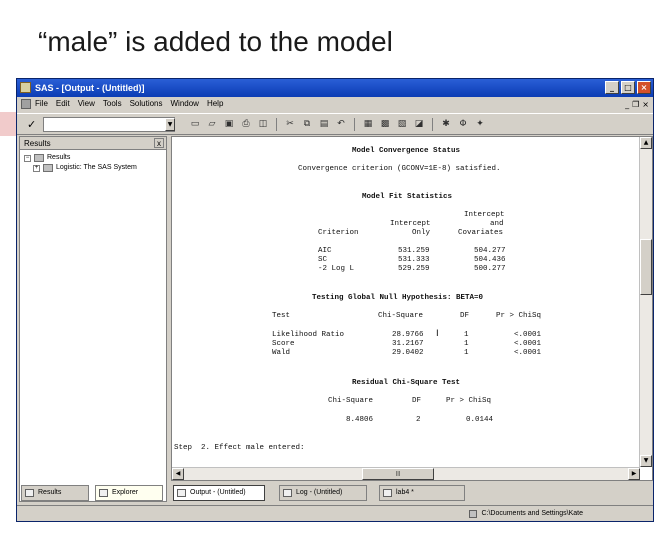  What do you see at coordinates (283, 344) in the screenshot?
I see `global-test-score: Score` at bounding box center [283, 344].